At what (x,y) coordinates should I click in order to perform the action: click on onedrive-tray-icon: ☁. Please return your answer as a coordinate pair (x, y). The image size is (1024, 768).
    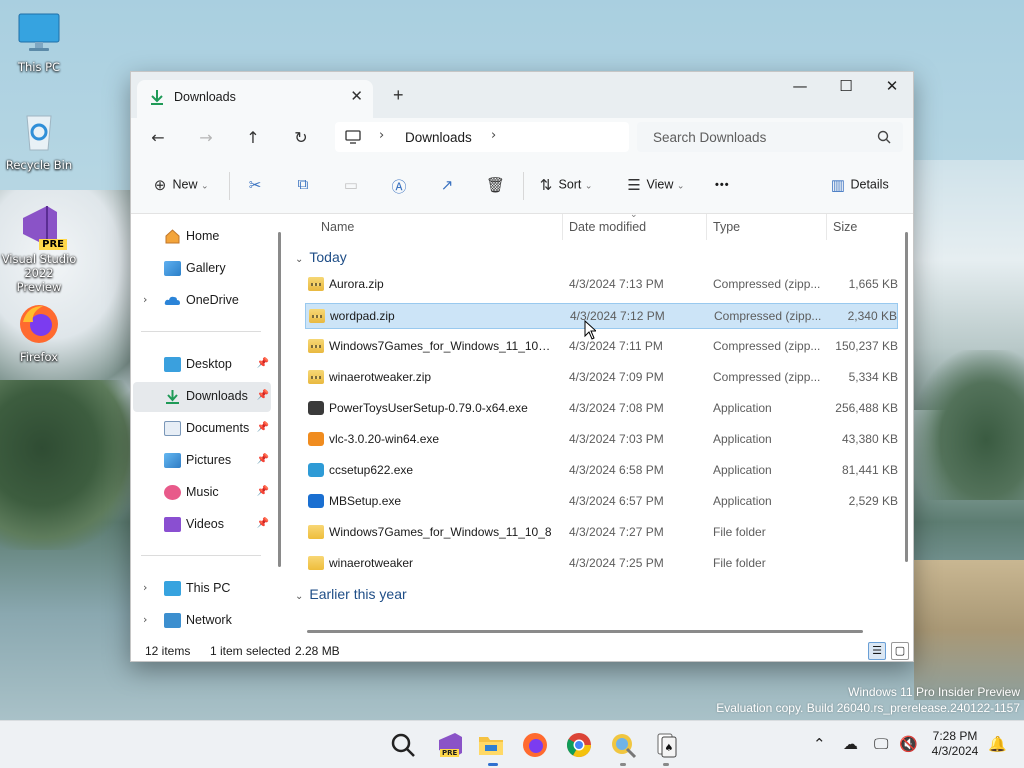
    Looking at the image, I should click on (850, 744).